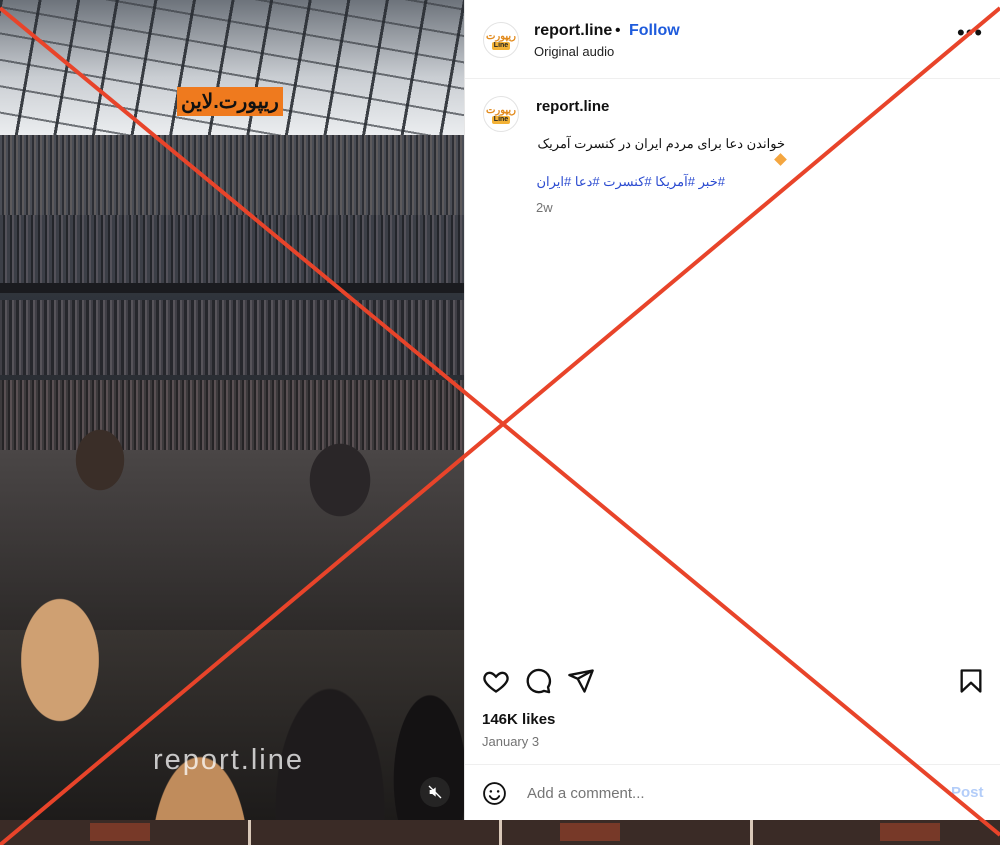 The height and width of the screenshot is (845, 1000). I want to click on emoji-icon, so click(494, 793).